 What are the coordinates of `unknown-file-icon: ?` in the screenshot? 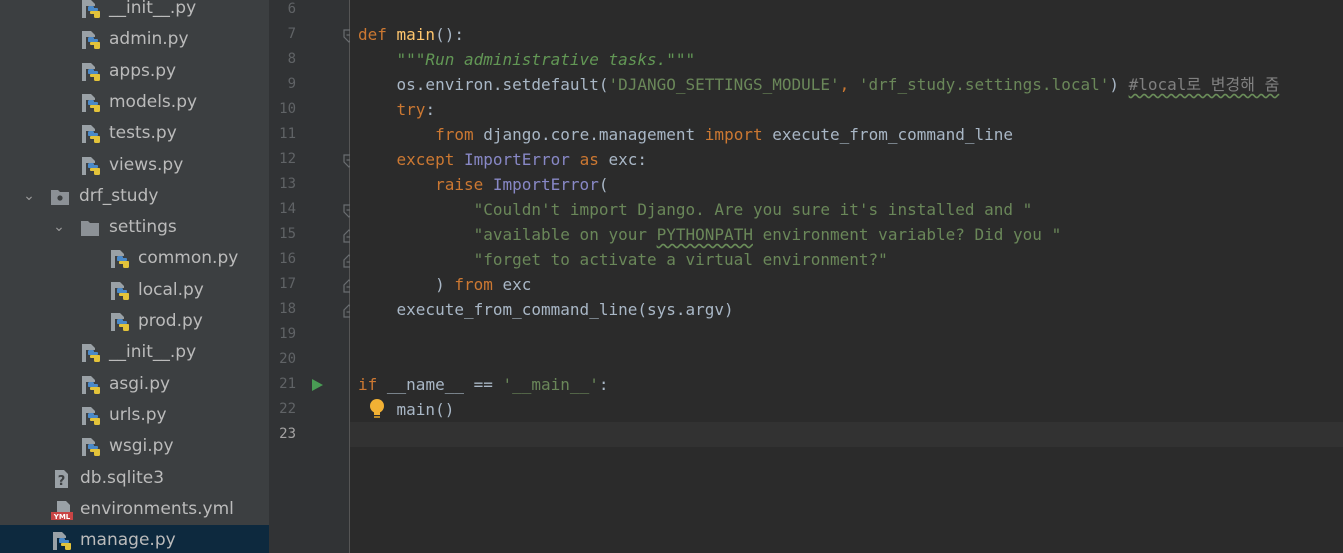 It's located at (61, 479).